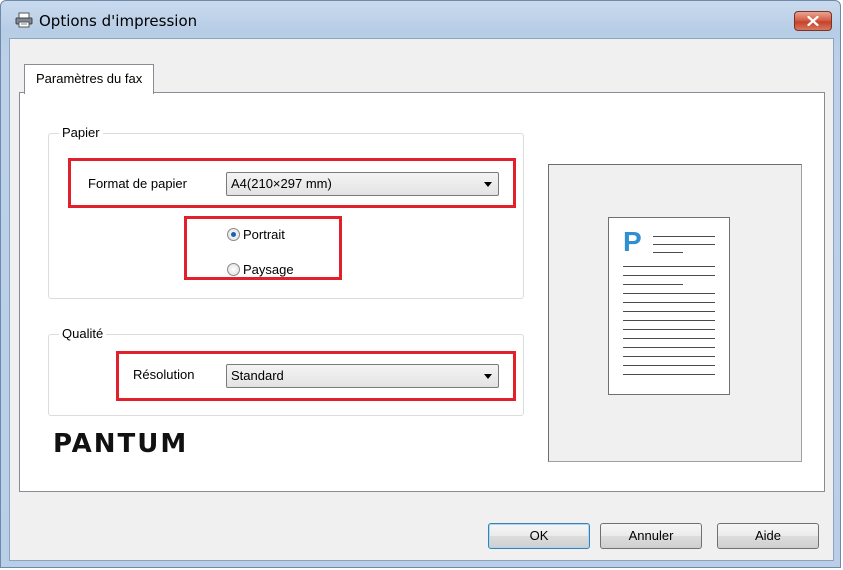 Image resolution: width=843 pixels, height=570 pixels. I want to click on close-button, so click(813, 21).